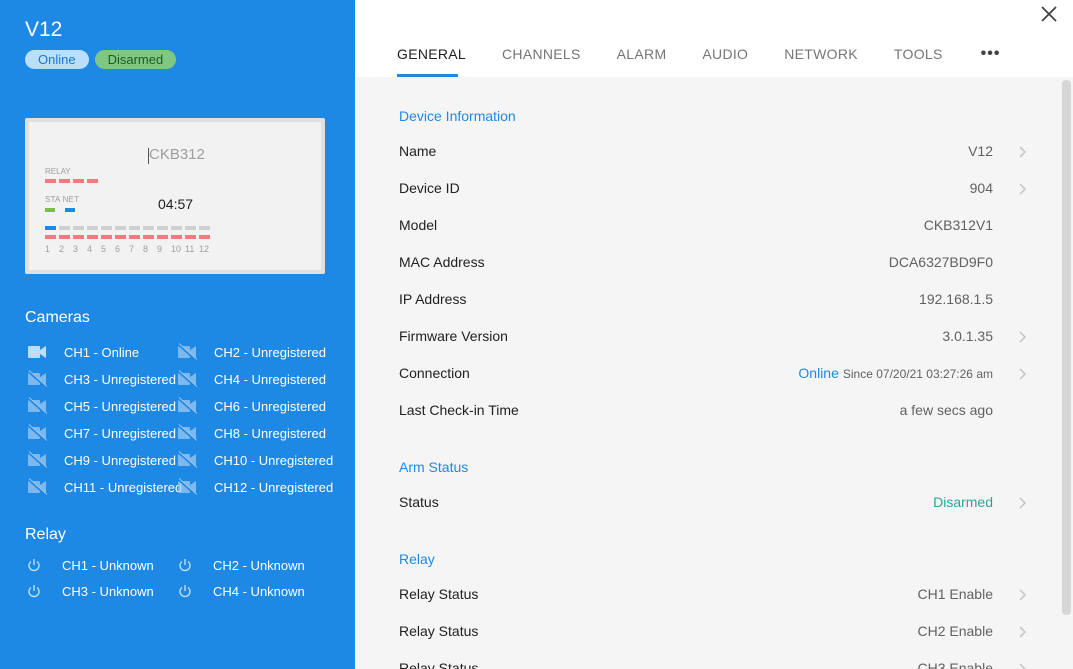 This screenshot has height=669, width=1073. What do you see at coordinates (101, 59) in the screenshot?
I see `status-badges: Online Disarmed` at bounding box center [101, 59].